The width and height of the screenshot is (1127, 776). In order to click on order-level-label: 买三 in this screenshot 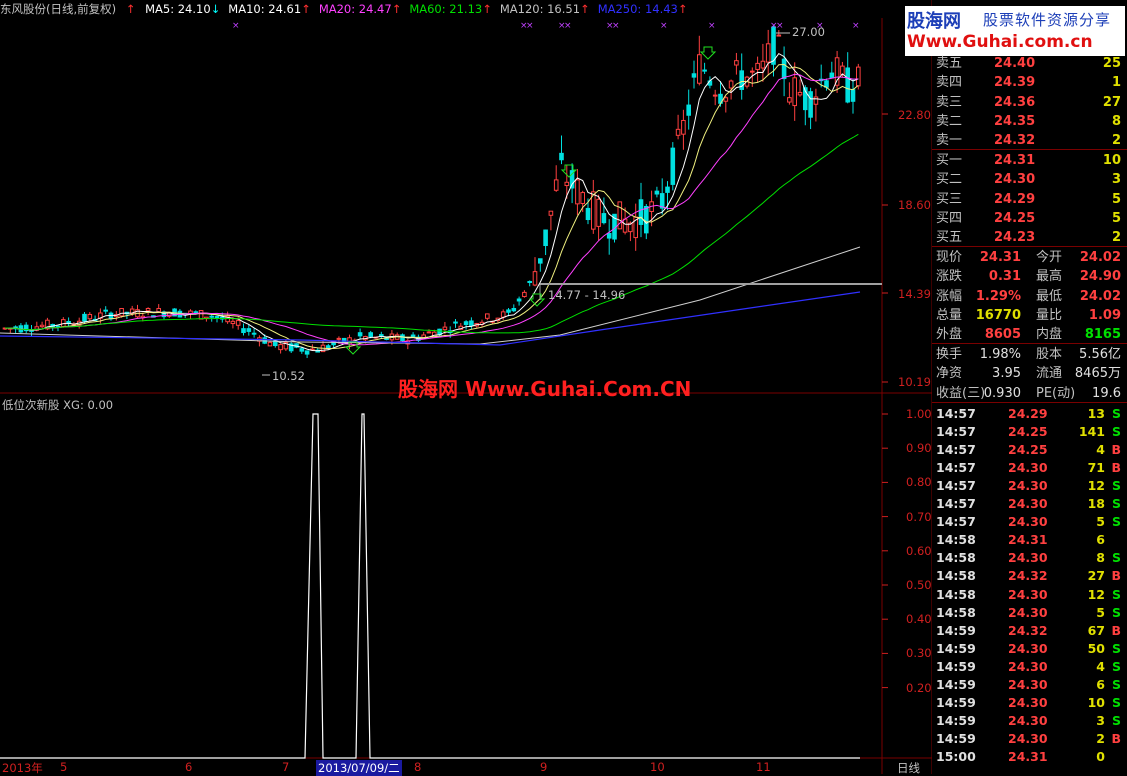, I will do `click(949, 199)`.